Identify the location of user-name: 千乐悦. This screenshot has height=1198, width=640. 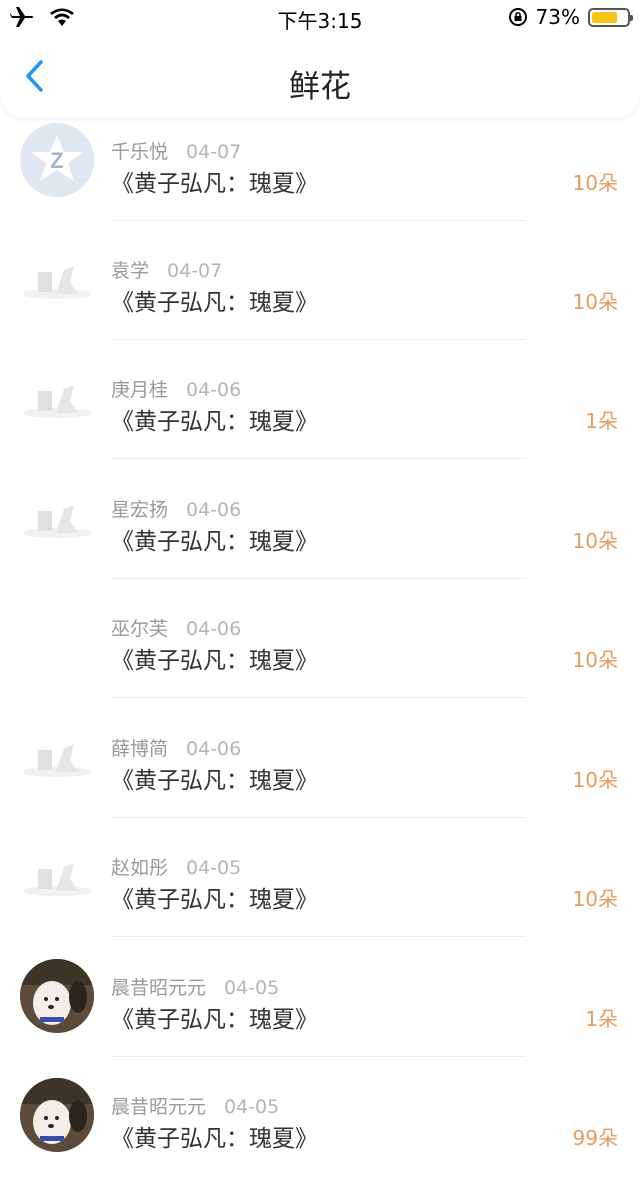
(140, 152).